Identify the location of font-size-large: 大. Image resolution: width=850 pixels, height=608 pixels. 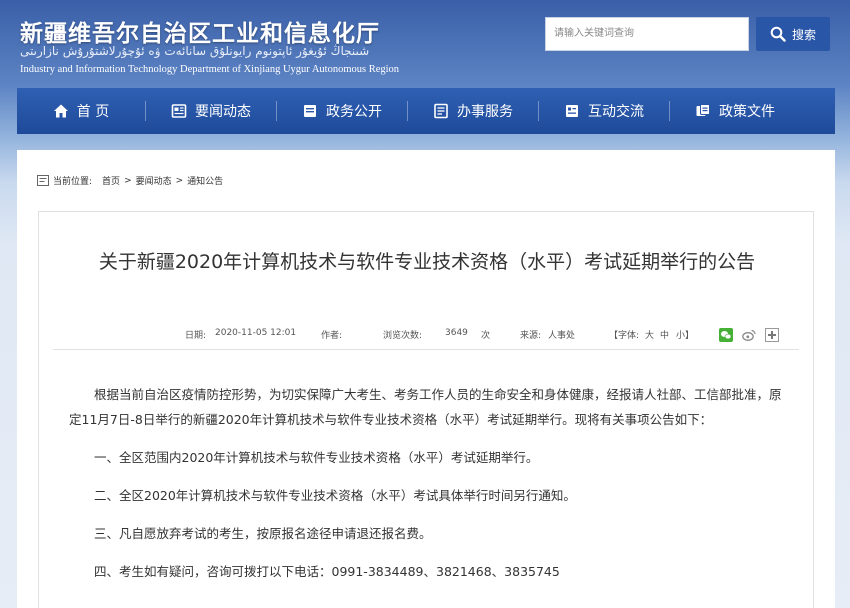
(649, 334).